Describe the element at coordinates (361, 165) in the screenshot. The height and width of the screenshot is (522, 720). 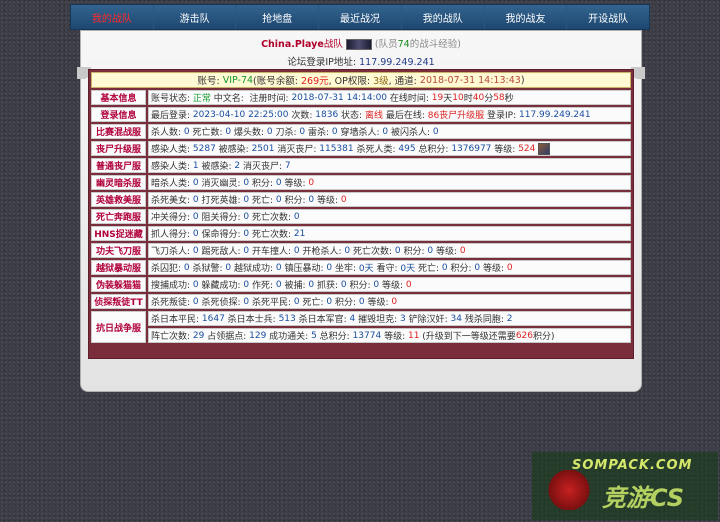
I see `stats-row: 普通丧尸服 感染人类: 1 被感染: 2 消灭丧尸: 7` at that location.